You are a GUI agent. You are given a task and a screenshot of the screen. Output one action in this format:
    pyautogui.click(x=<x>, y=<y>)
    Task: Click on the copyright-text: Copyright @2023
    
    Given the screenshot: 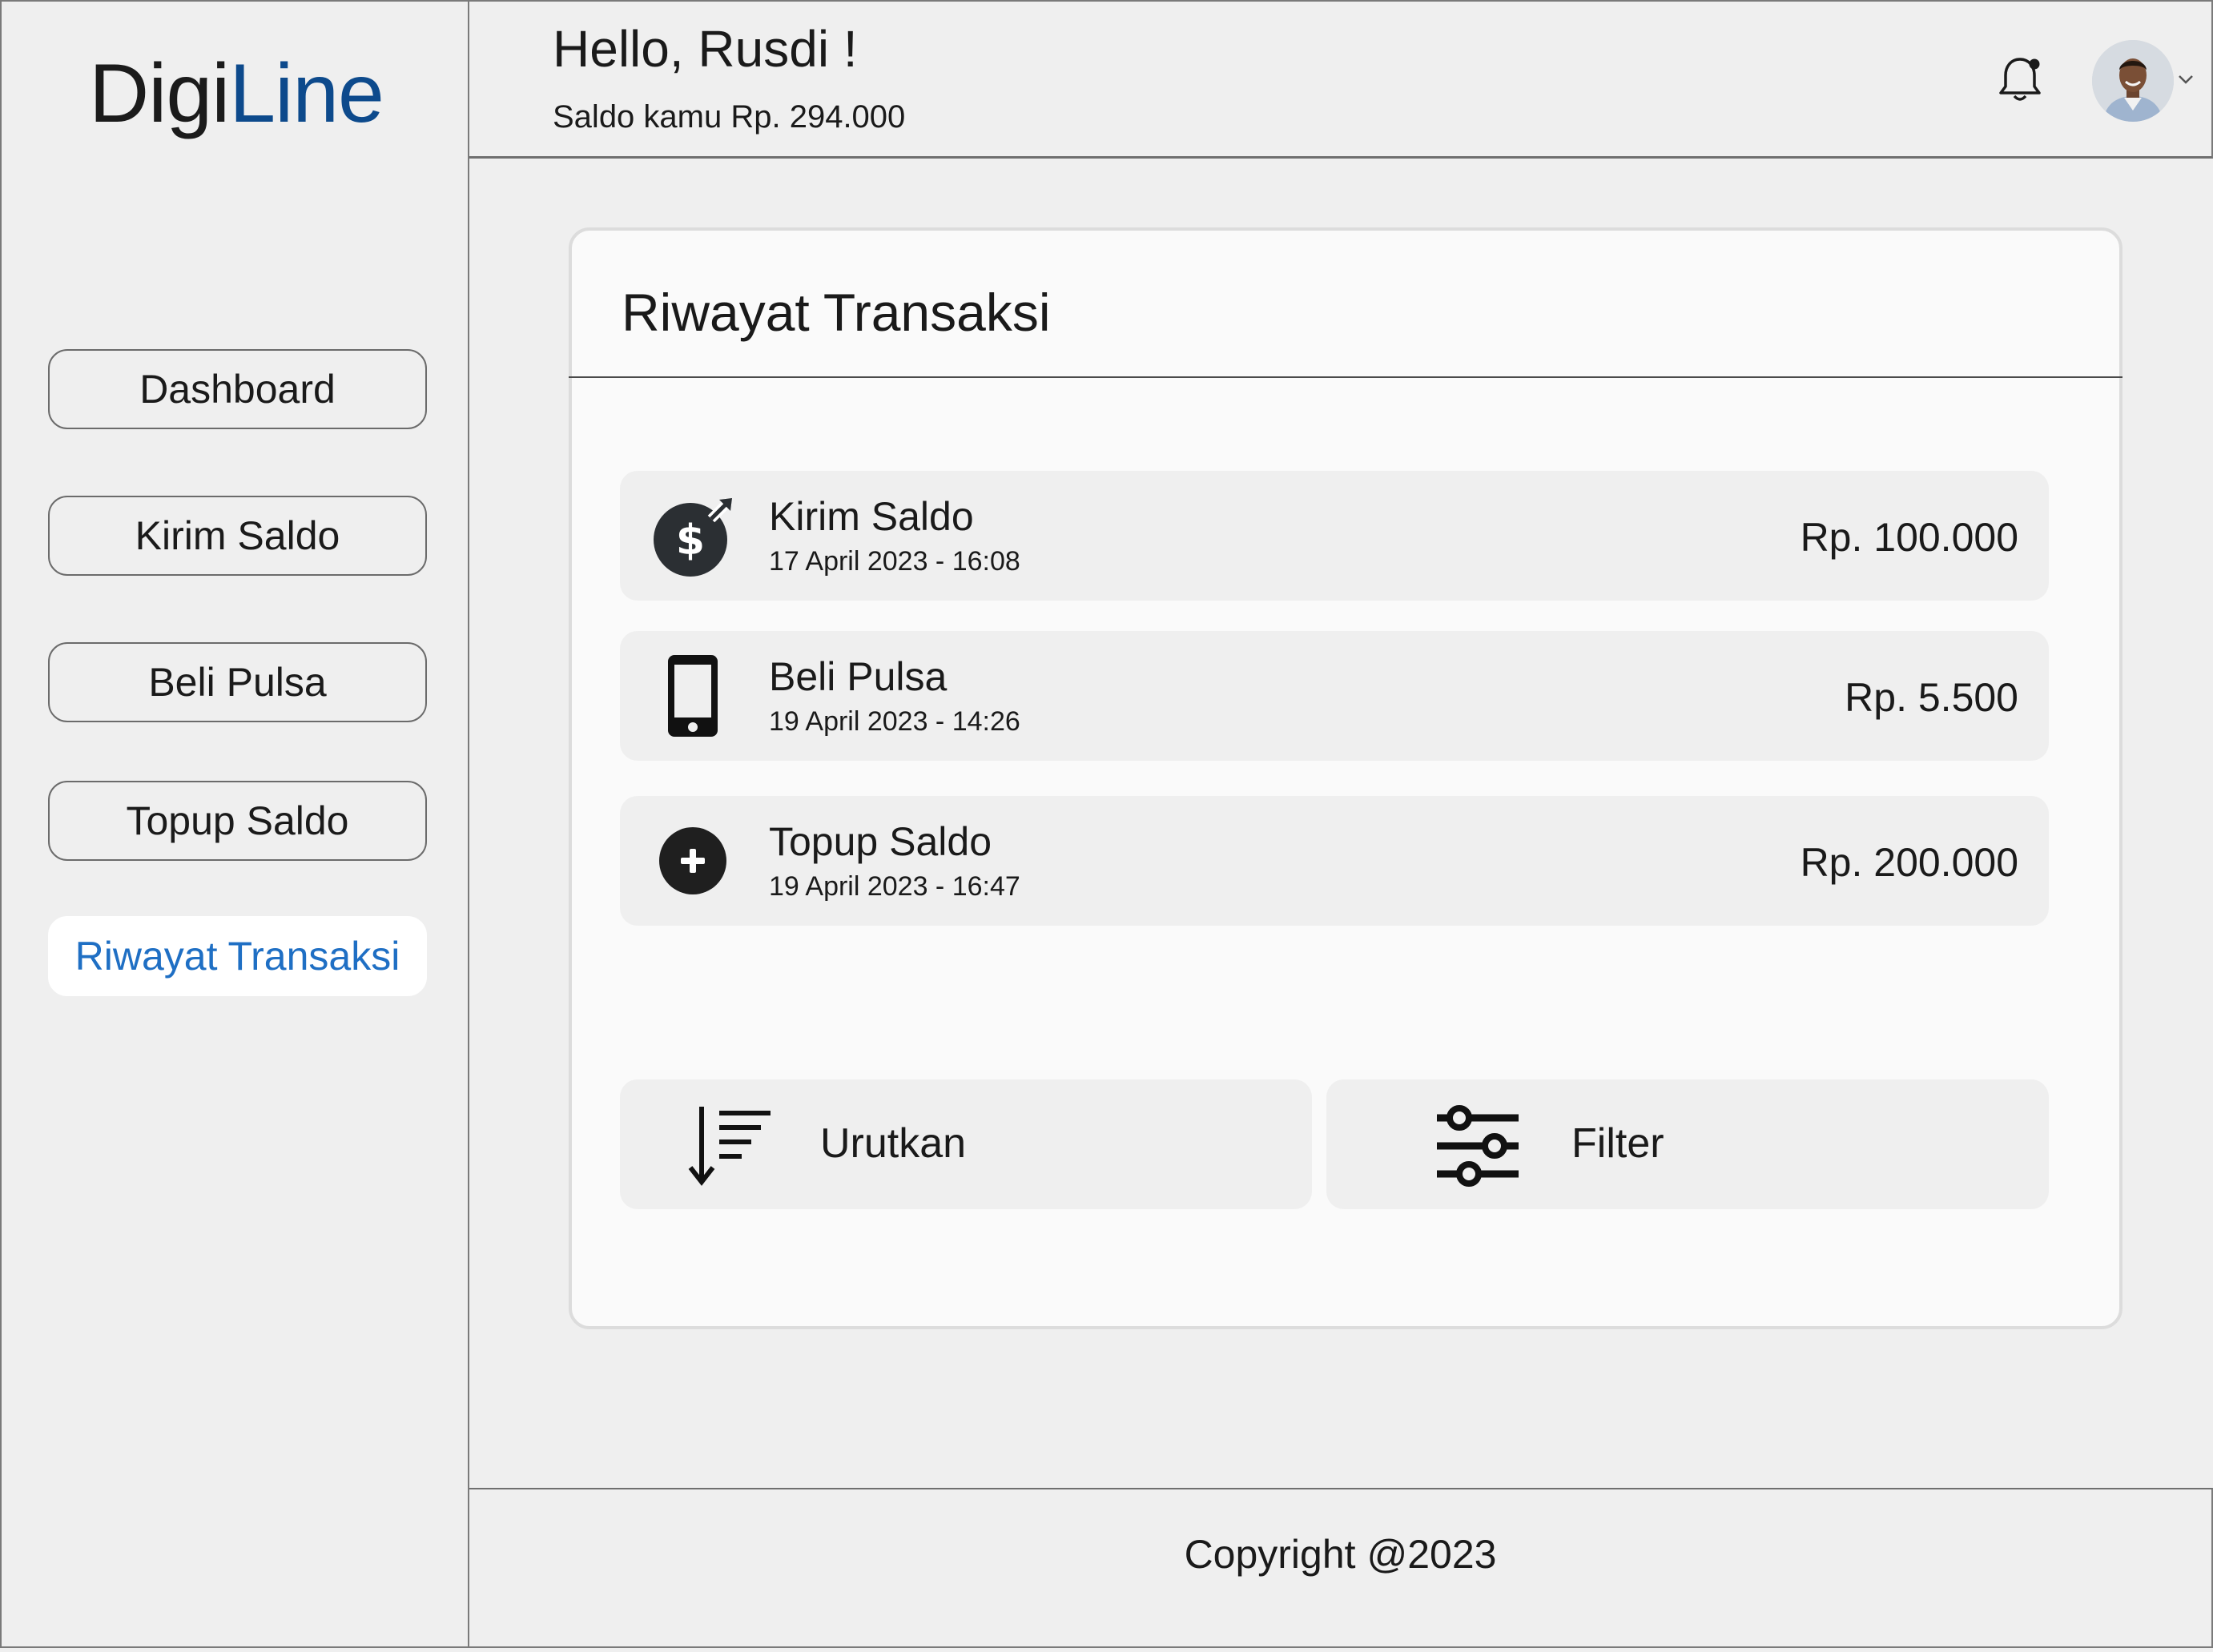 What is the action you would take?
    pyautogui.click(x=1341, y=1554)
    